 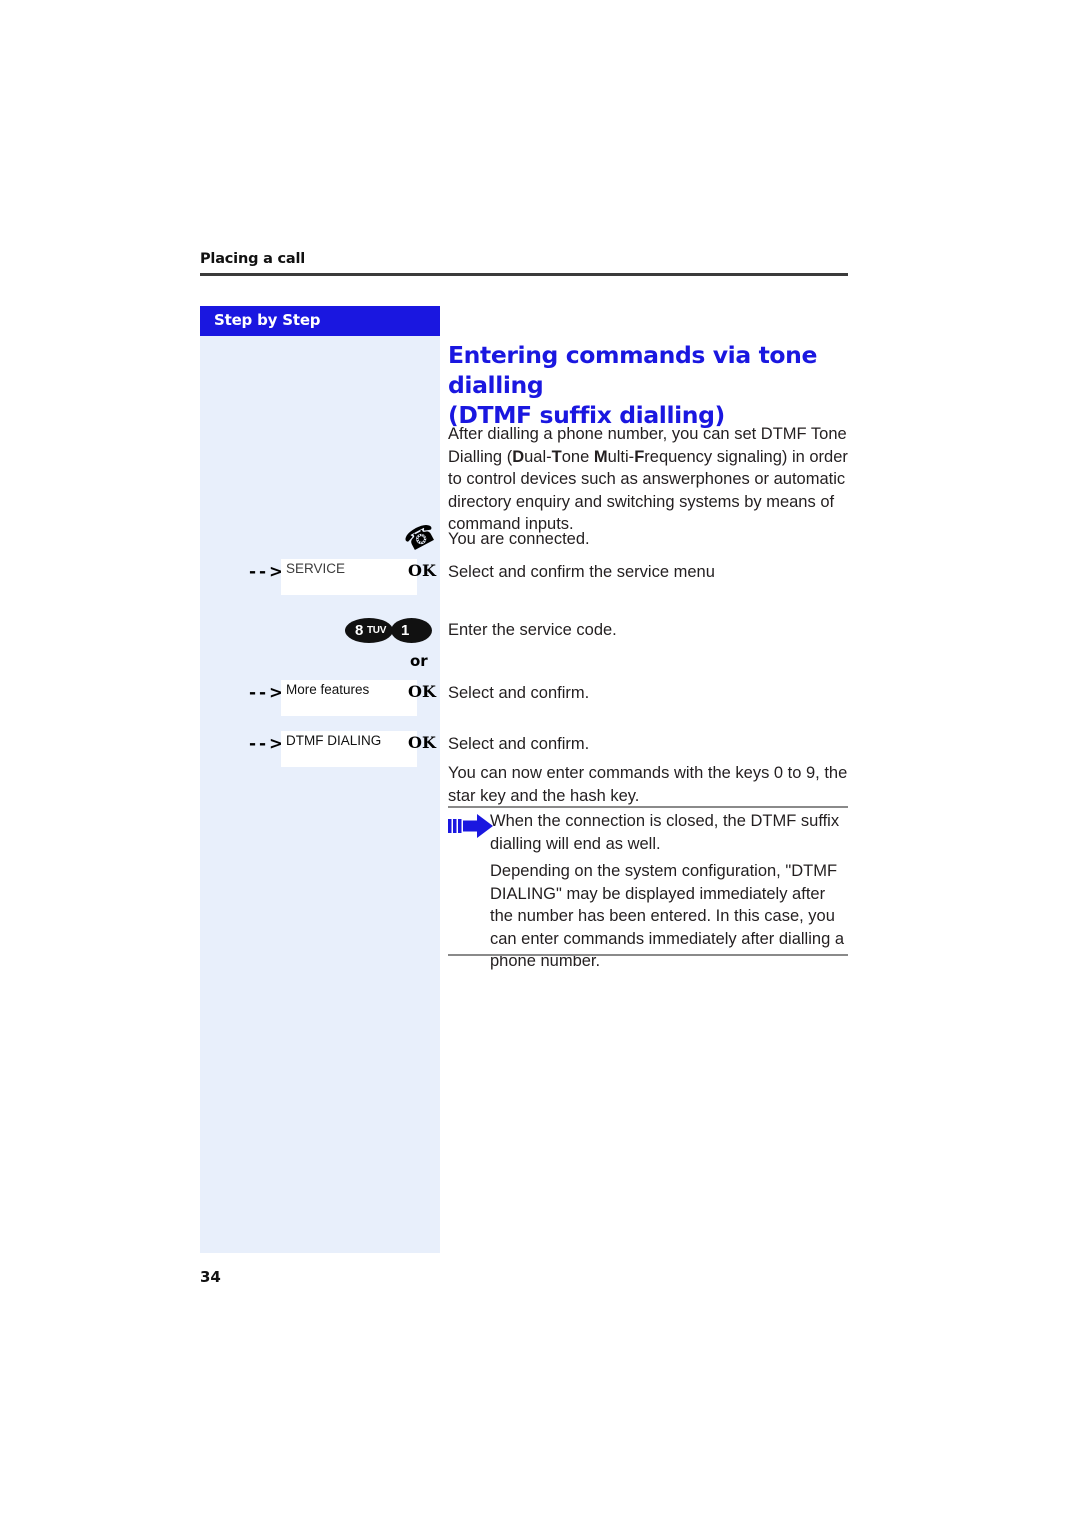 What do you see at coordinates (422, 691) in the screenshot?
I see `ok-softkey-more-features: OK` at bounding box center [422, 691].